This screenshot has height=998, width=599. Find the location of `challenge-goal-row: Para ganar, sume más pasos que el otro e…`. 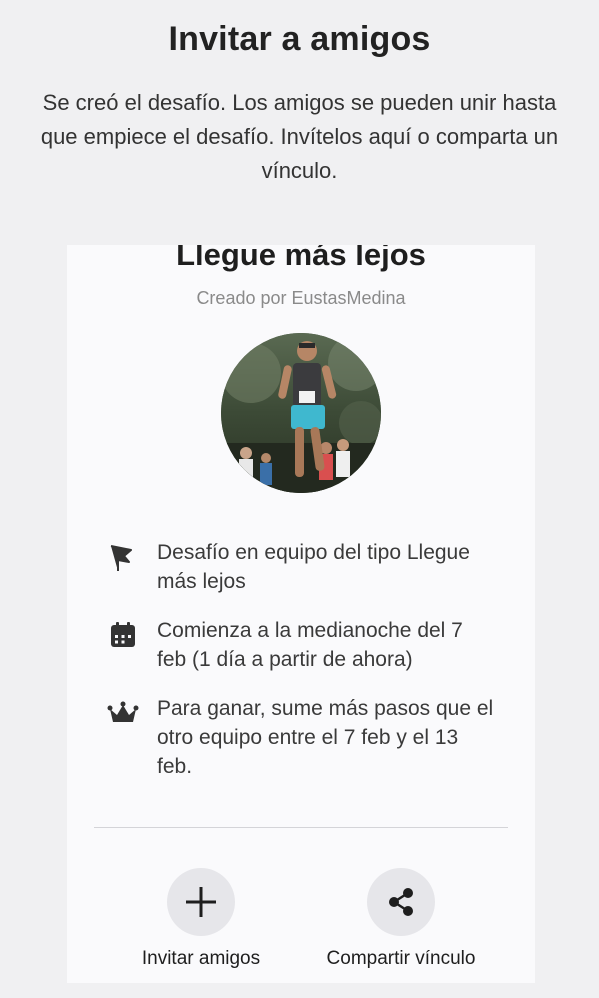

challenge-goal-row: Para ganar, sume más pasos que el otro e… is located at coordinates (307, 739).